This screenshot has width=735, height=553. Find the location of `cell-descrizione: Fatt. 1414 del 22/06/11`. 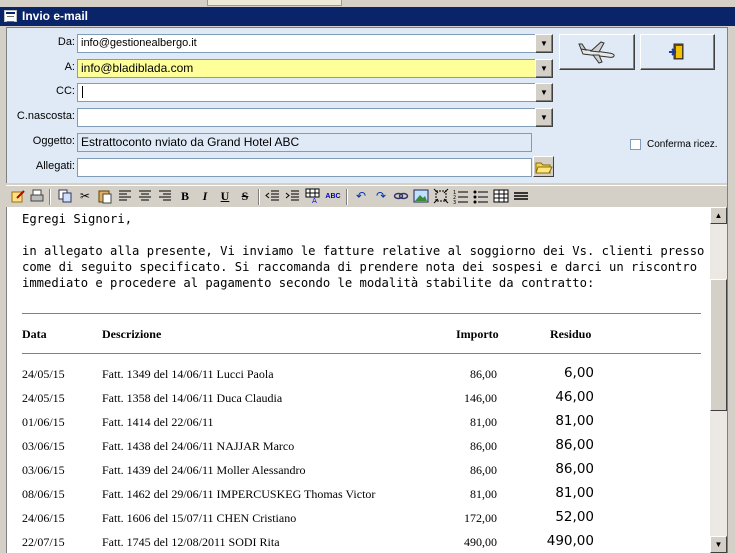

cell-descrizione: Fatt. 1414 del 22/06/11 is located at coordinates (158, 422).